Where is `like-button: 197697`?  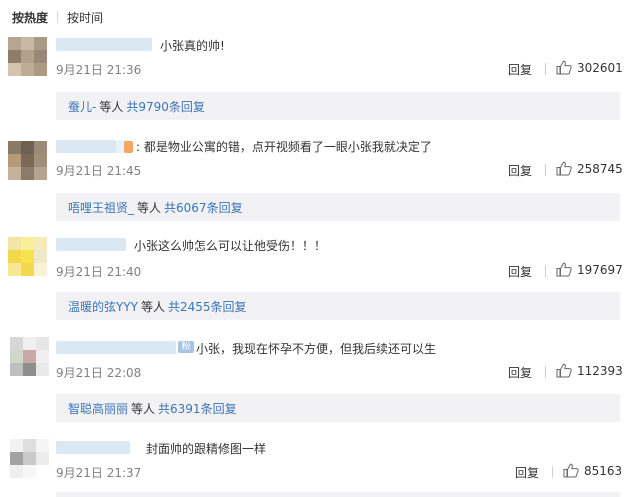 like-button: 197697 is located at coordinates (589, 269).